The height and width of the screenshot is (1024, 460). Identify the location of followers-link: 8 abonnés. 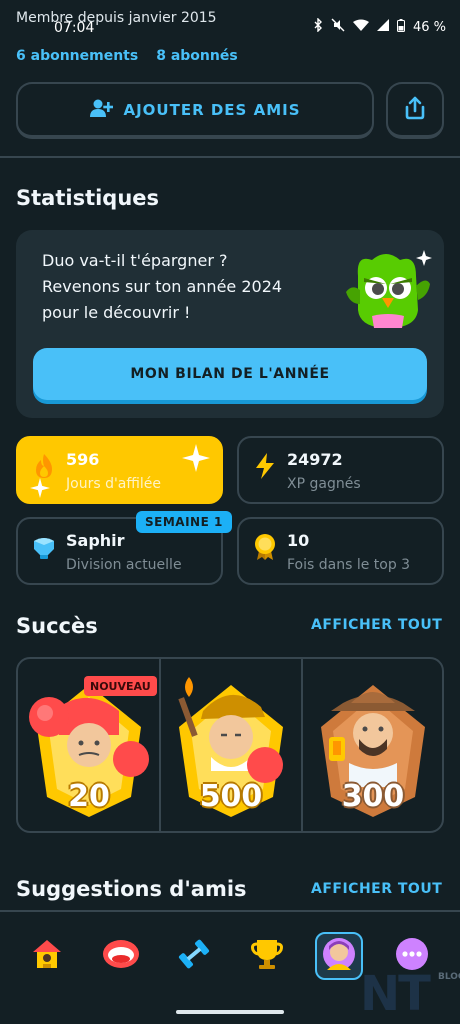
(196, 56).